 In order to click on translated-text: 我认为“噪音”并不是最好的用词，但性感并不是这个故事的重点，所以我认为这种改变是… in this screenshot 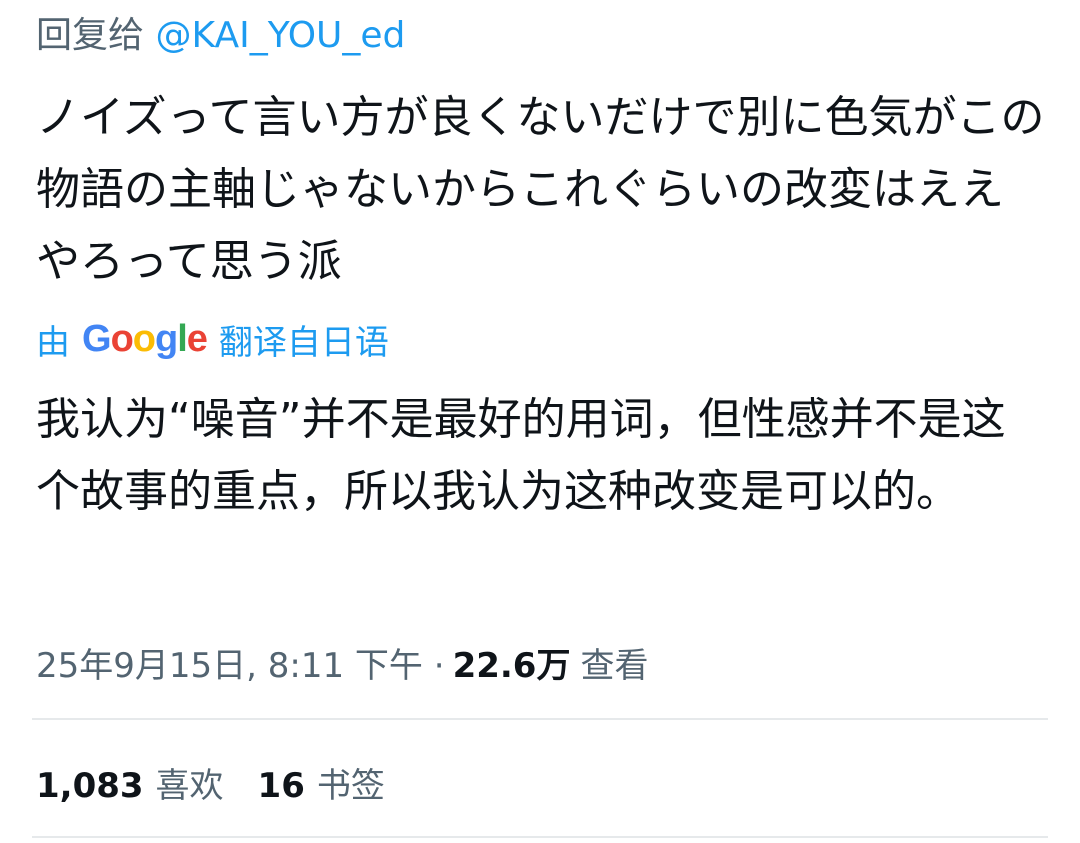, I will do `click(521, 455)`.